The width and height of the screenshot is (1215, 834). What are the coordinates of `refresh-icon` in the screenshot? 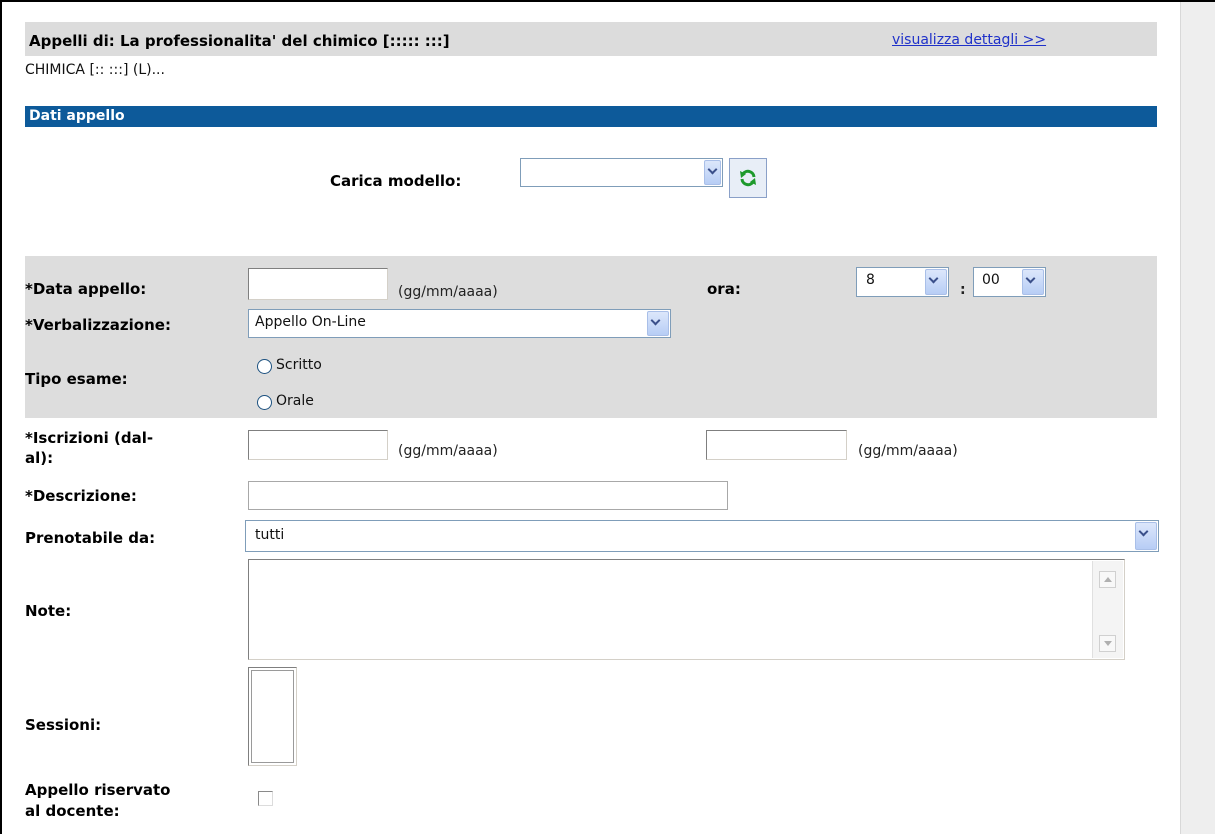 It's located at (748, 178).